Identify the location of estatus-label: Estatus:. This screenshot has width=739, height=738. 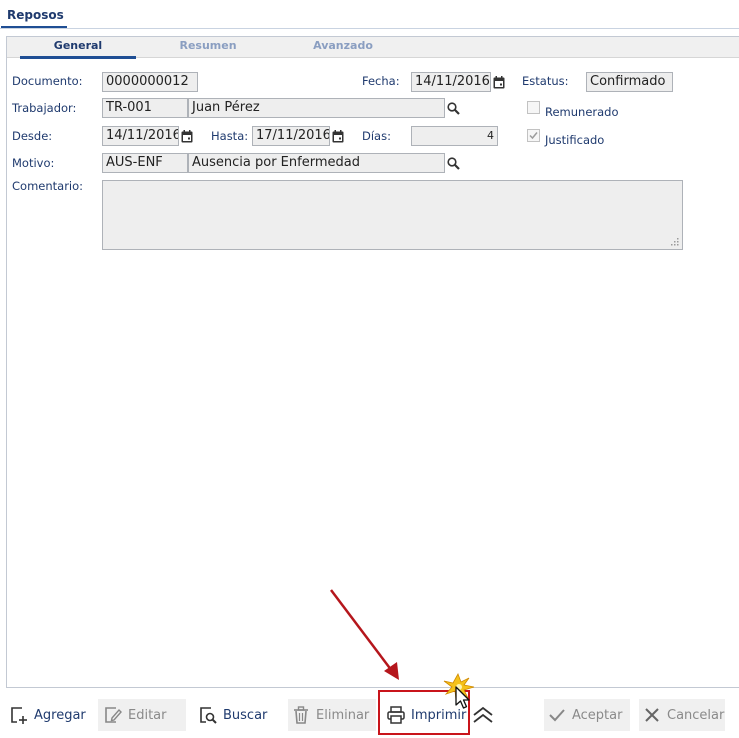
(545, 81).